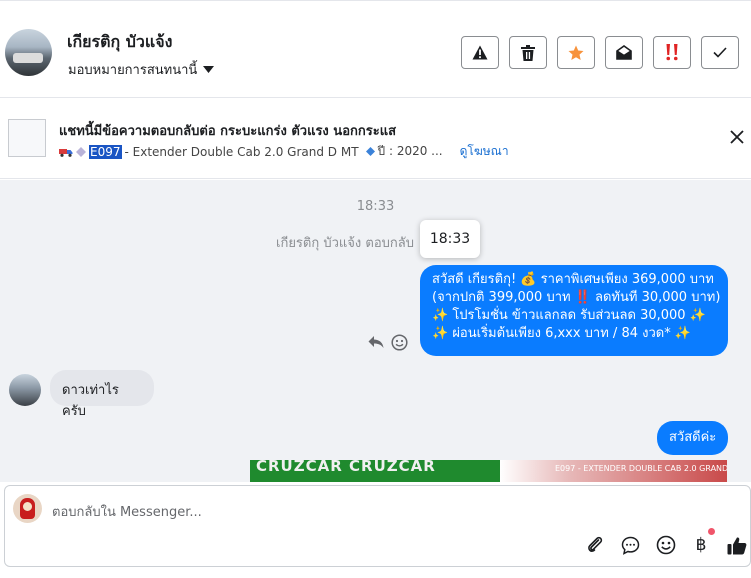 The width and height of the screenshot is (751, 578). I want to click on listing-thumbnail, so click(27, 138).